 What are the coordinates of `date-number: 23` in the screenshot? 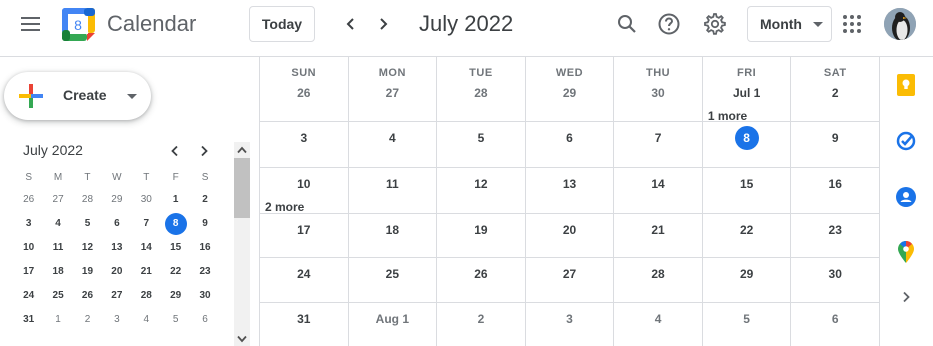 It's located at (835, 230).